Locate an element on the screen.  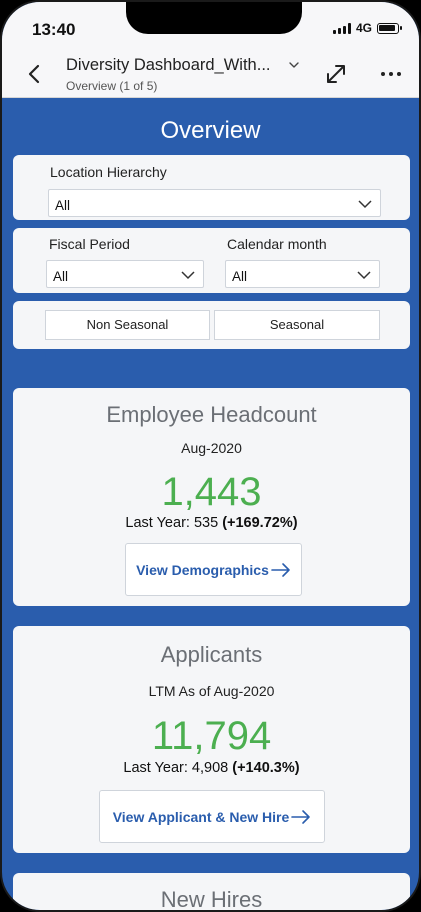
calendar-month-label: Calendar month is located at coordinates (277, 244).